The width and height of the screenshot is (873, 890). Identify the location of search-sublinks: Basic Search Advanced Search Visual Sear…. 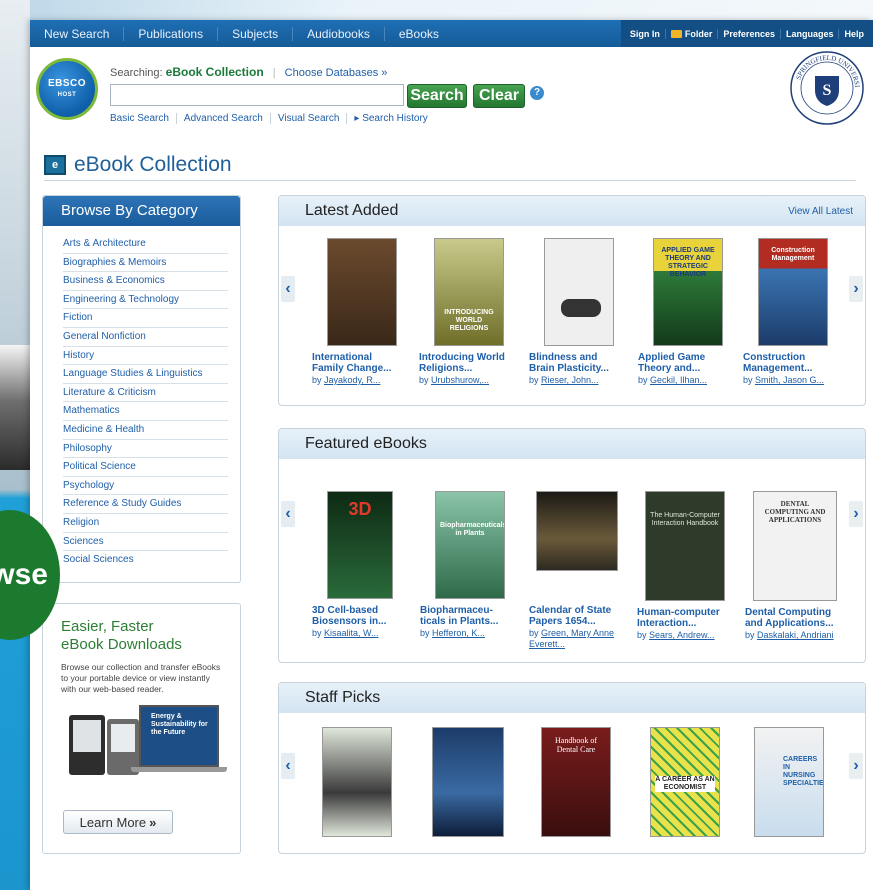
(272, 118).